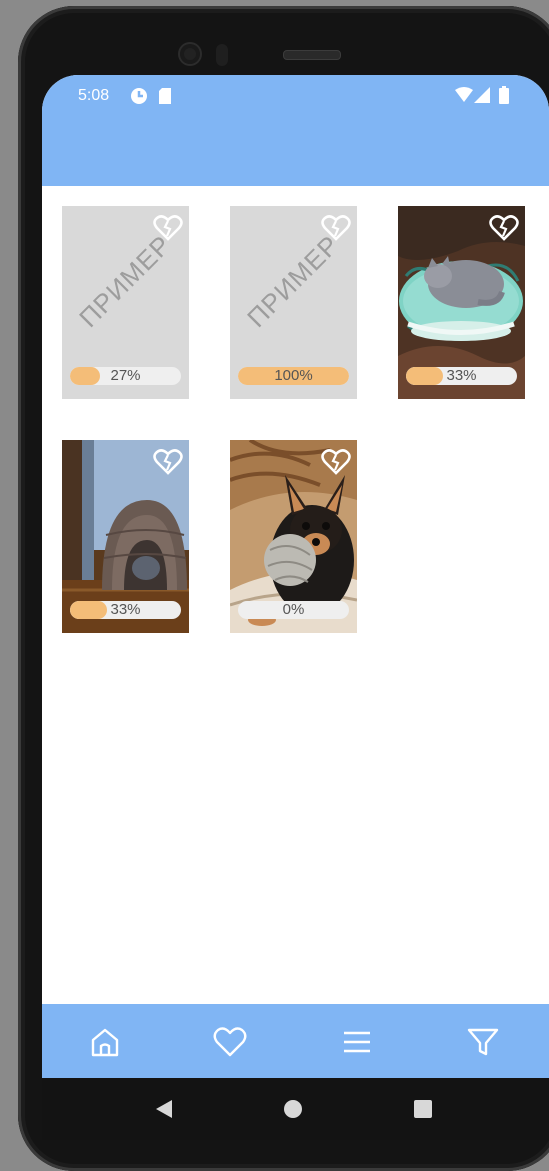 The height and width of the screenshot is (1171, 549). What do you see at coordinates (230, 1042) in the screenshot?
I see `heart-icon` at bounding box center [230, 1042].